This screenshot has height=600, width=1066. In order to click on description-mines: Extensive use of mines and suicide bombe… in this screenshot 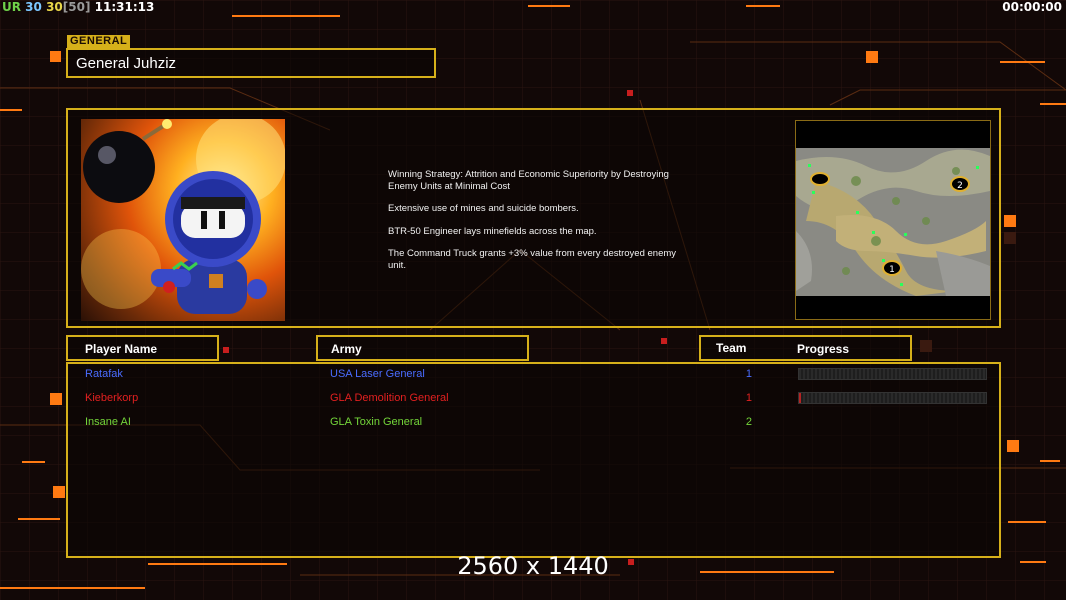, I will do `click(483, 208)`.